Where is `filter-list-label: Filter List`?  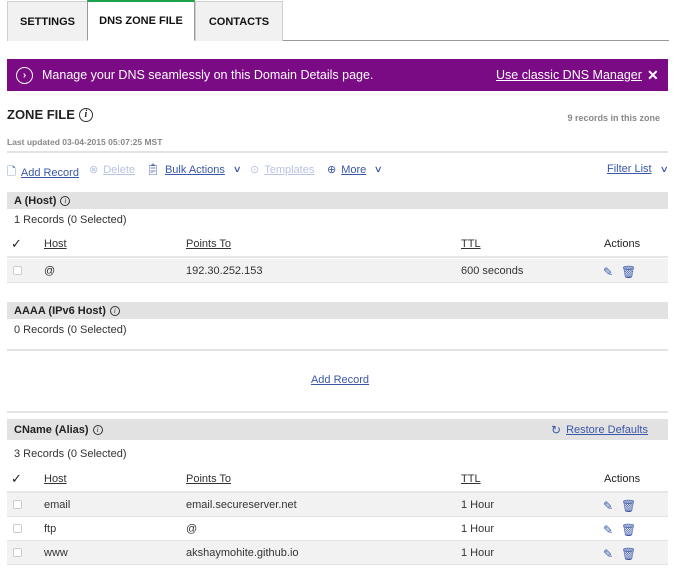 filter-list-label: Filter List is located at coordinates (629, 169).